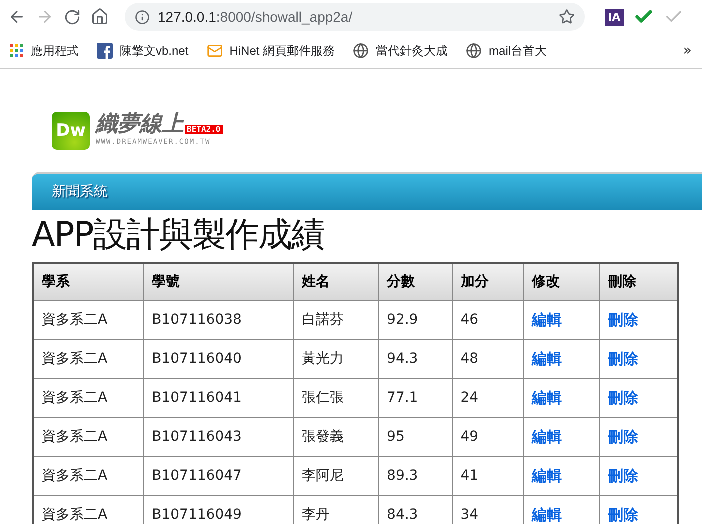 This screenshot has height=524, width=702. Describe the element at coordinates (219, 476) in the screenshot. I see `table-cell: B107116047` at that location.